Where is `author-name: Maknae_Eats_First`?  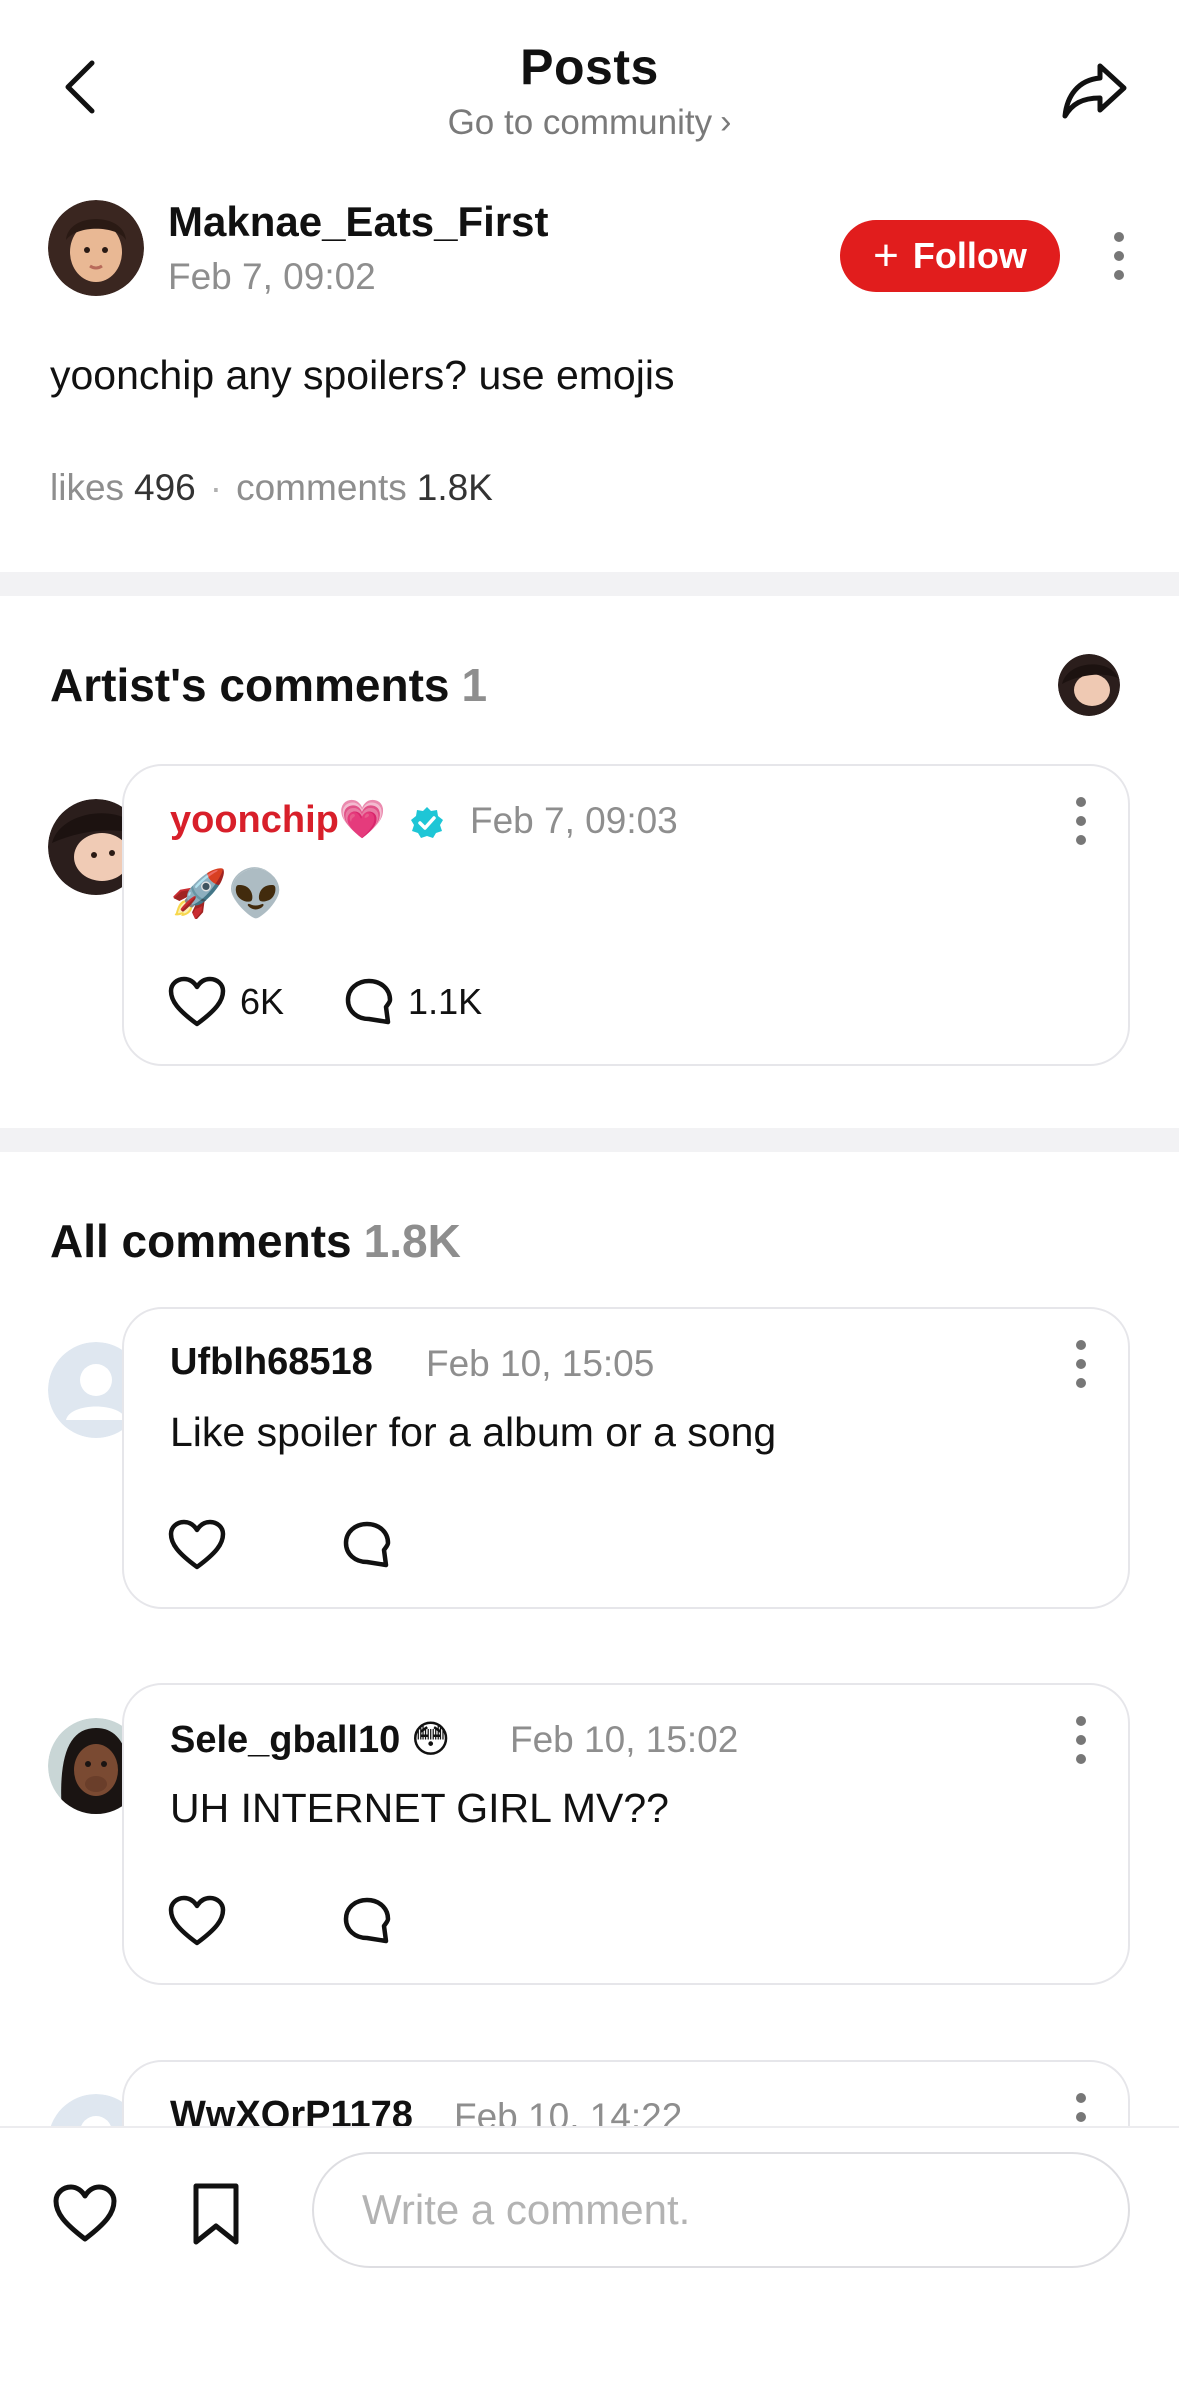 author-name: Maknae_Eats_First is located at coordinates (358, 222).